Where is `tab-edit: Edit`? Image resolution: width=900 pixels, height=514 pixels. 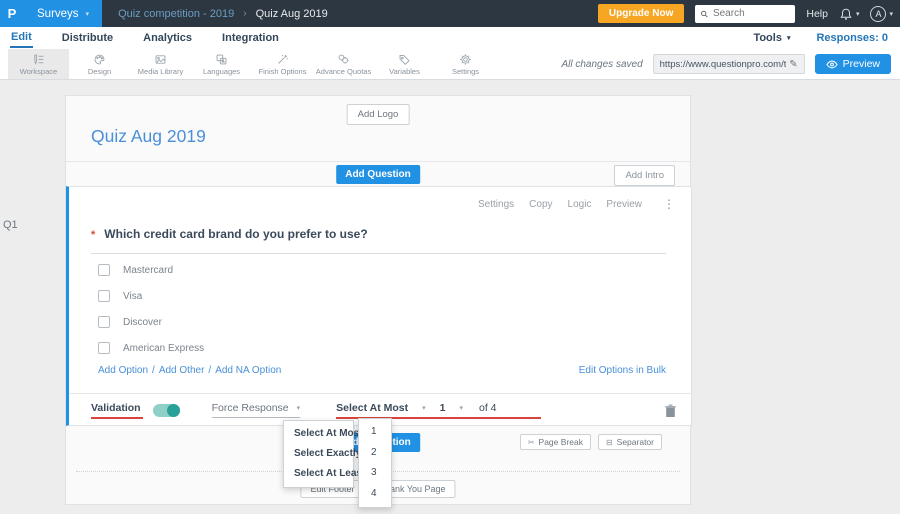
tab-edit: Edit is located at coordinates (21, 38).